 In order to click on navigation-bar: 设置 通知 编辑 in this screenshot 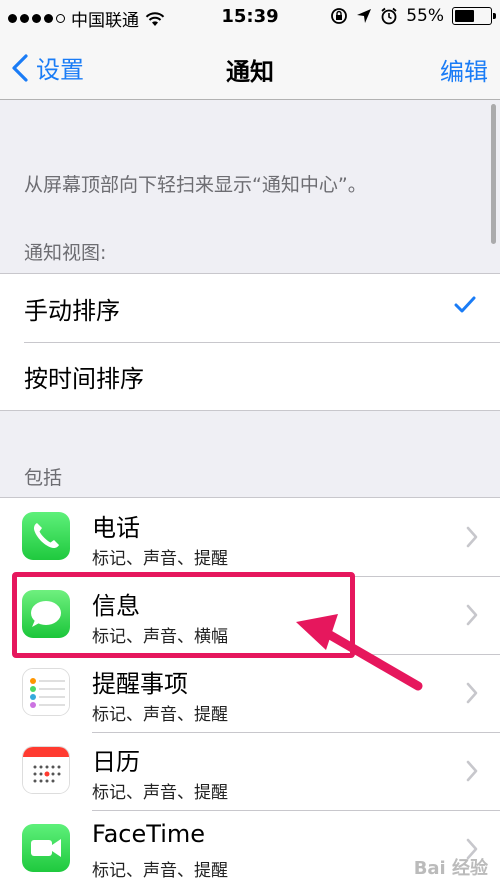, I will do `click(250, 68)`.